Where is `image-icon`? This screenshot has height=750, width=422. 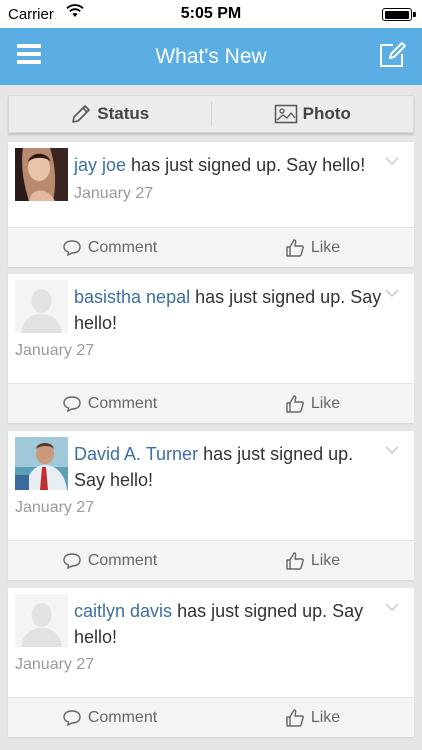 image-icon is located at coordinates (285, 114).